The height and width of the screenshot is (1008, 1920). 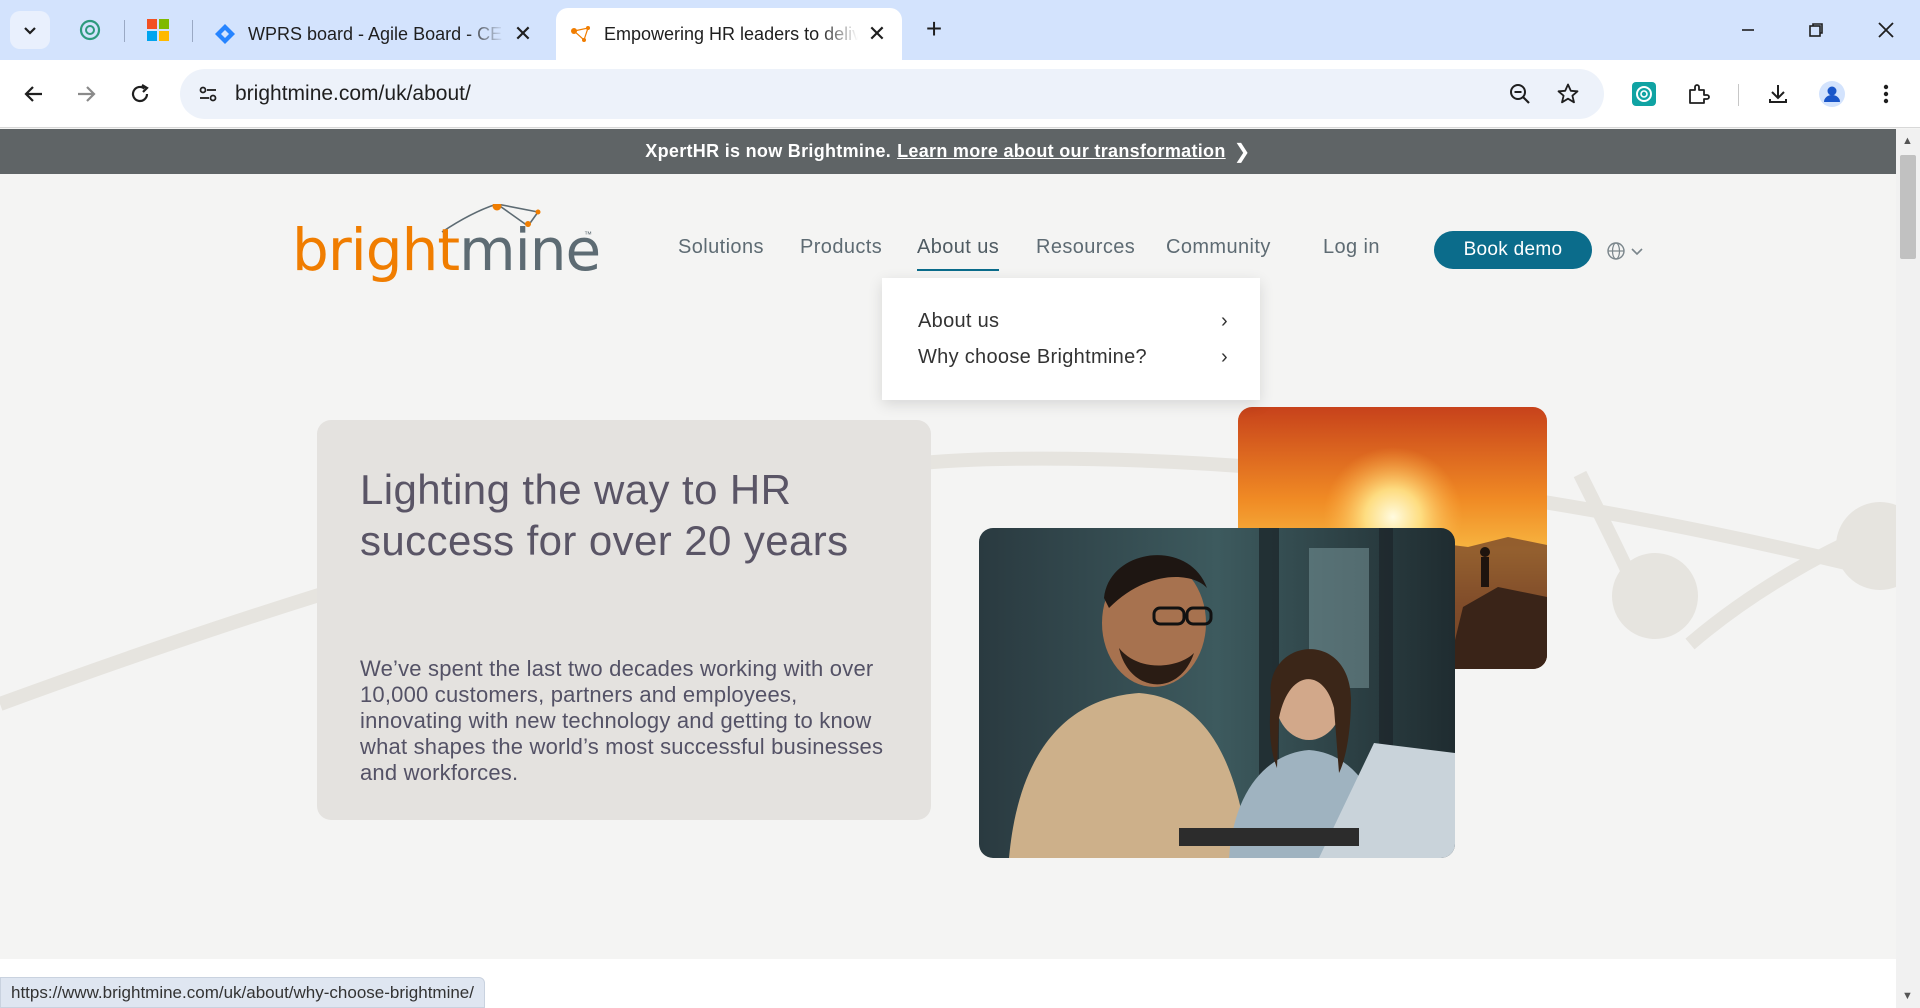 I want to click on arrow-left-icon, so click(x=33, y=94).